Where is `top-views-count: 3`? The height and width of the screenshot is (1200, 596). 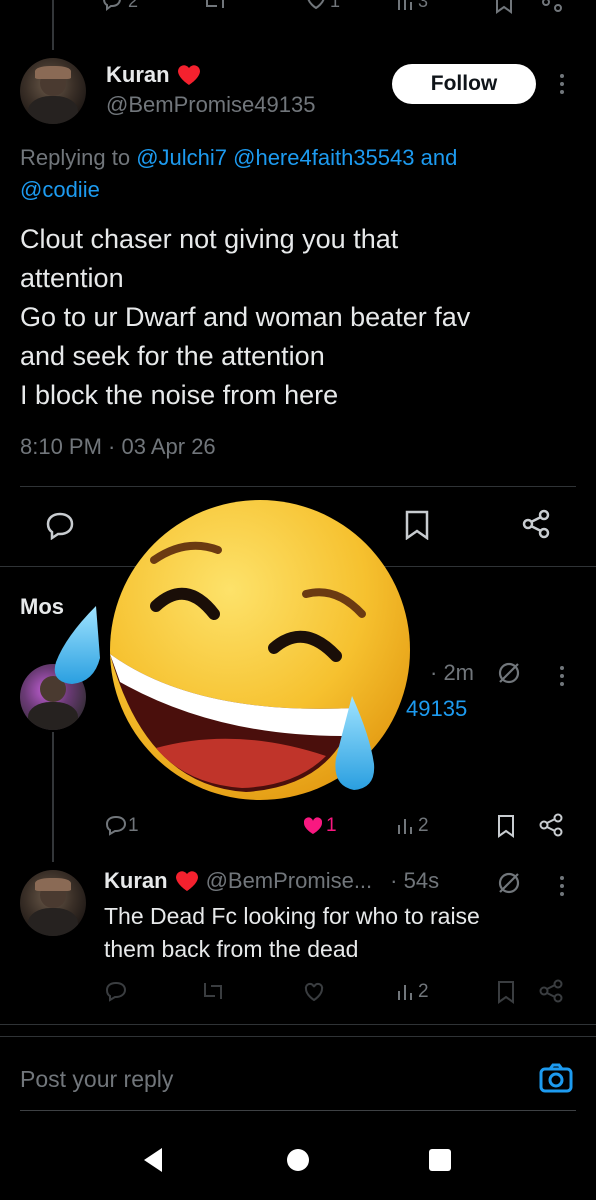
top-views-count: 3 is located at coordinates (423, 5).